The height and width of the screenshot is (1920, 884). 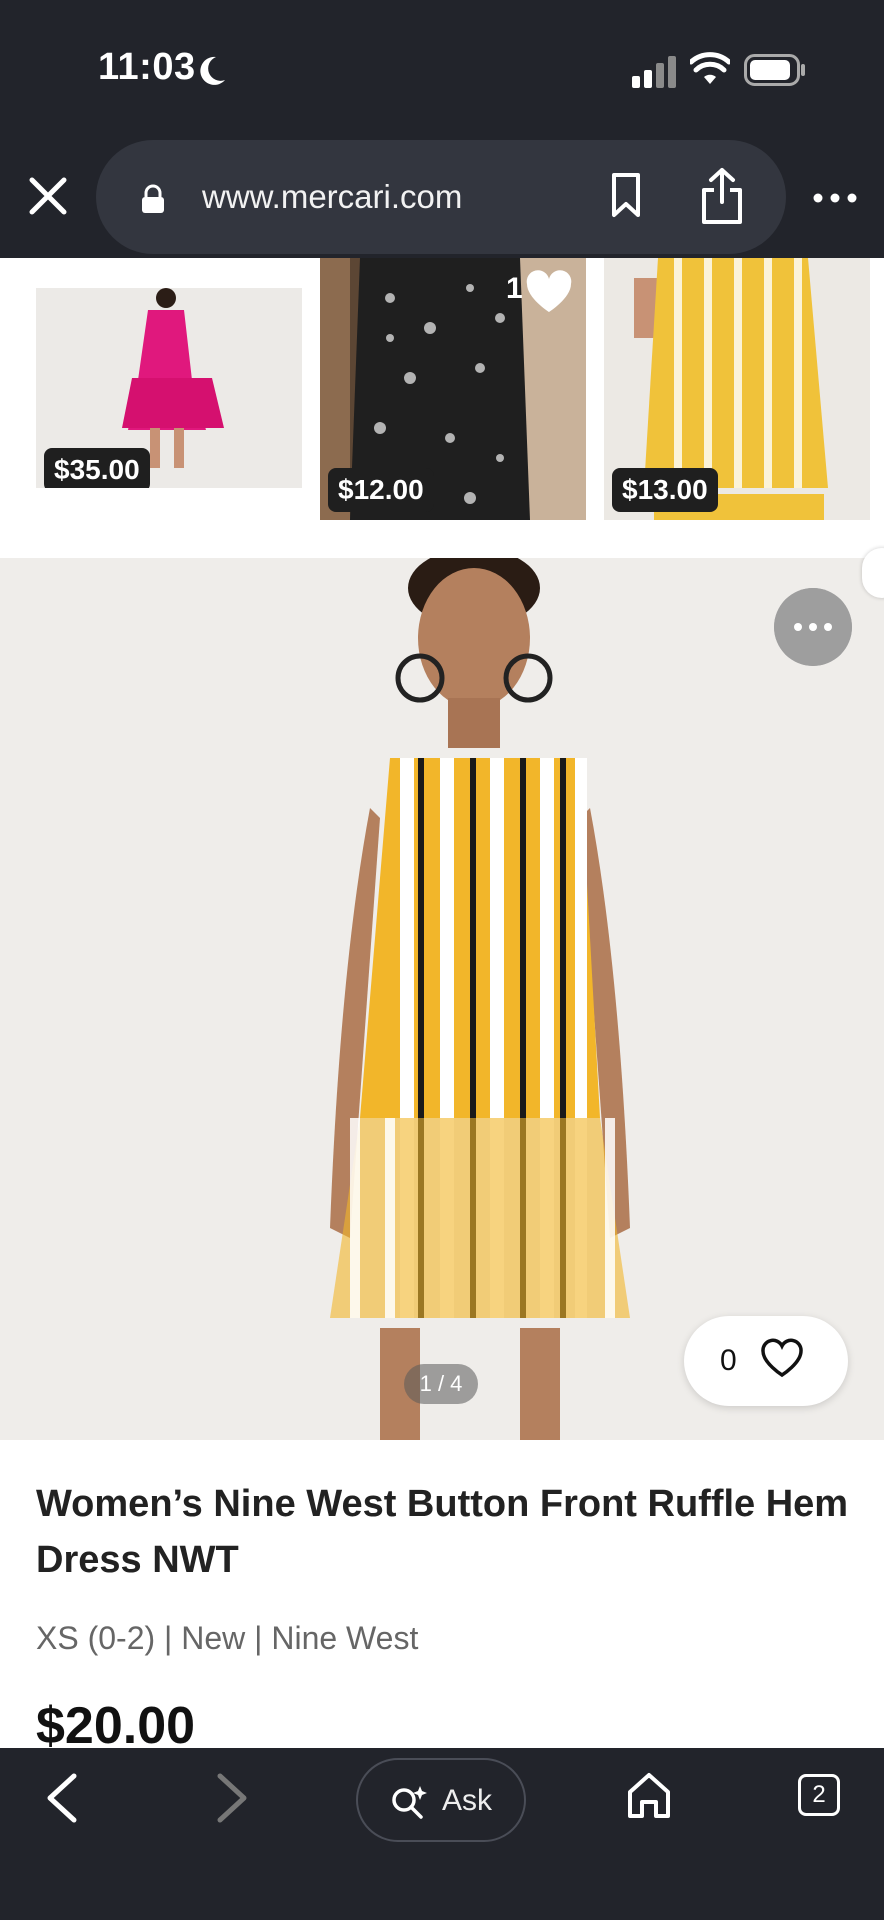 I want to click on heart-icon, so click(x=549, y=292).